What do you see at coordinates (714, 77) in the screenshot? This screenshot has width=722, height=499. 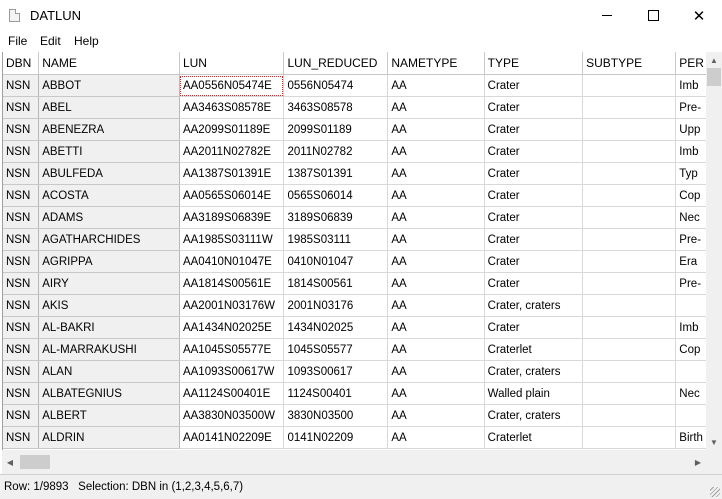 I see `vertical-scroll-thumb` at bounding box center [714, 77].